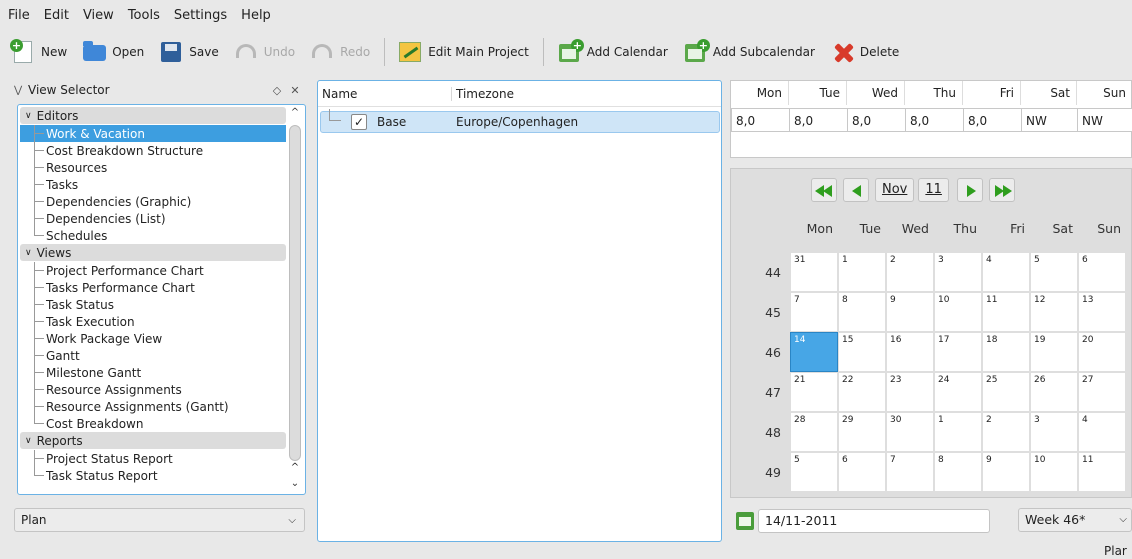 Image resolution: width=1132 pixels, height=559 pixels. Describe the element at coordinates (153, 201) in the screenshot. I see `view-item: Dependencies (Graphic)` at that location.